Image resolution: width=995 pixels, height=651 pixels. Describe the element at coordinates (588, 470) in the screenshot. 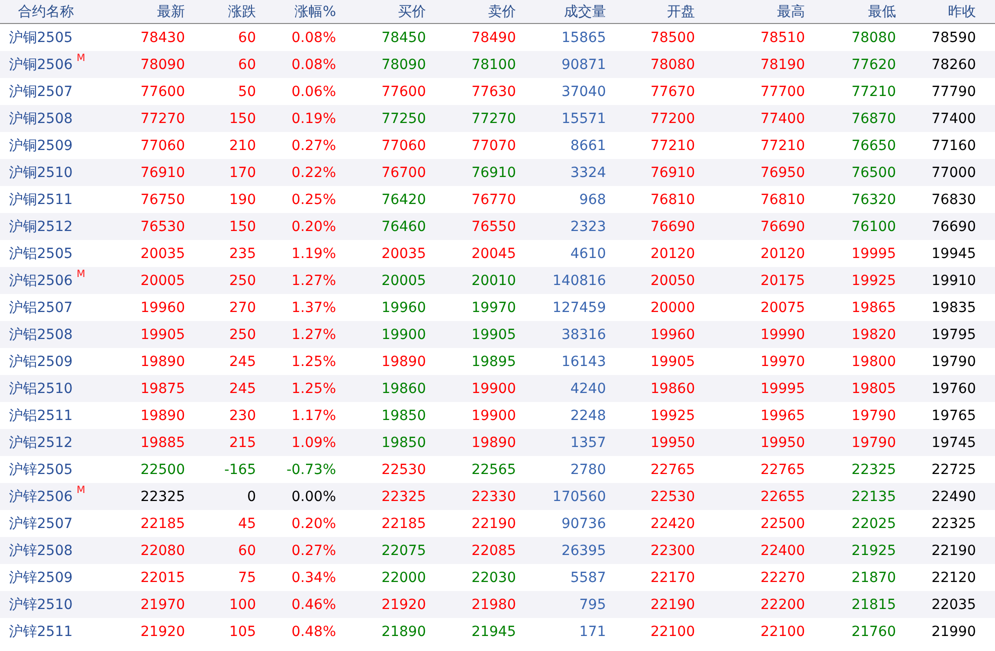

I see `volume-cell: 2780` at that location.